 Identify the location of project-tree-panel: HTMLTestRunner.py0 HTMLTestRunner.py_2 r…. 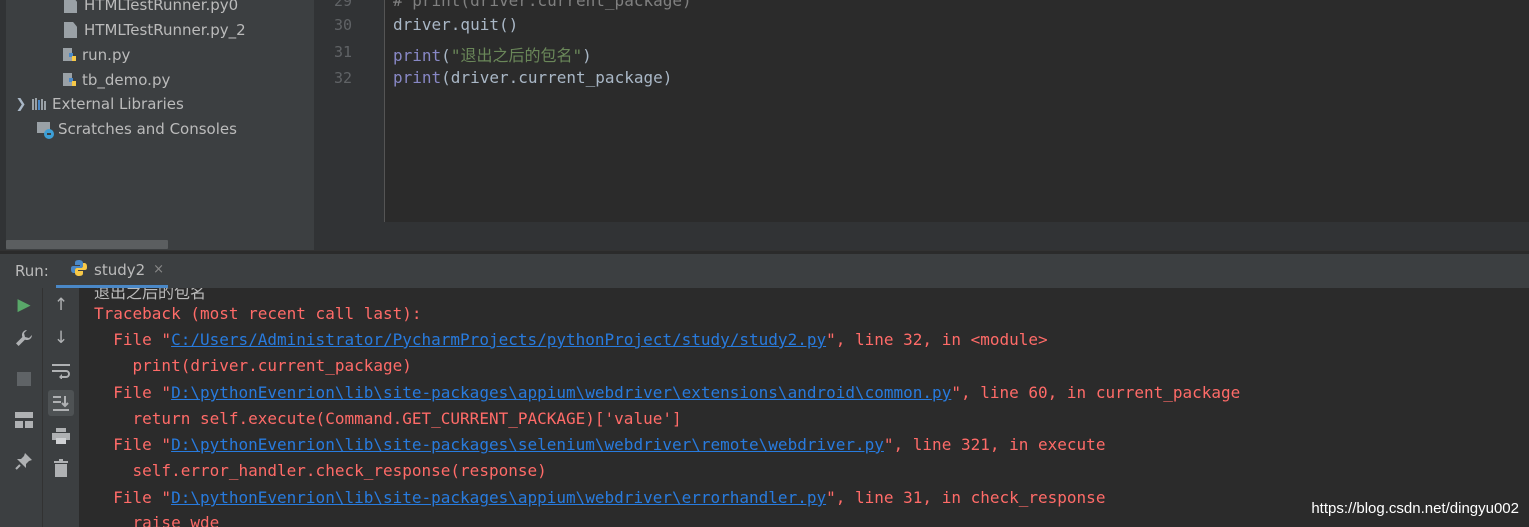
(157, 125).